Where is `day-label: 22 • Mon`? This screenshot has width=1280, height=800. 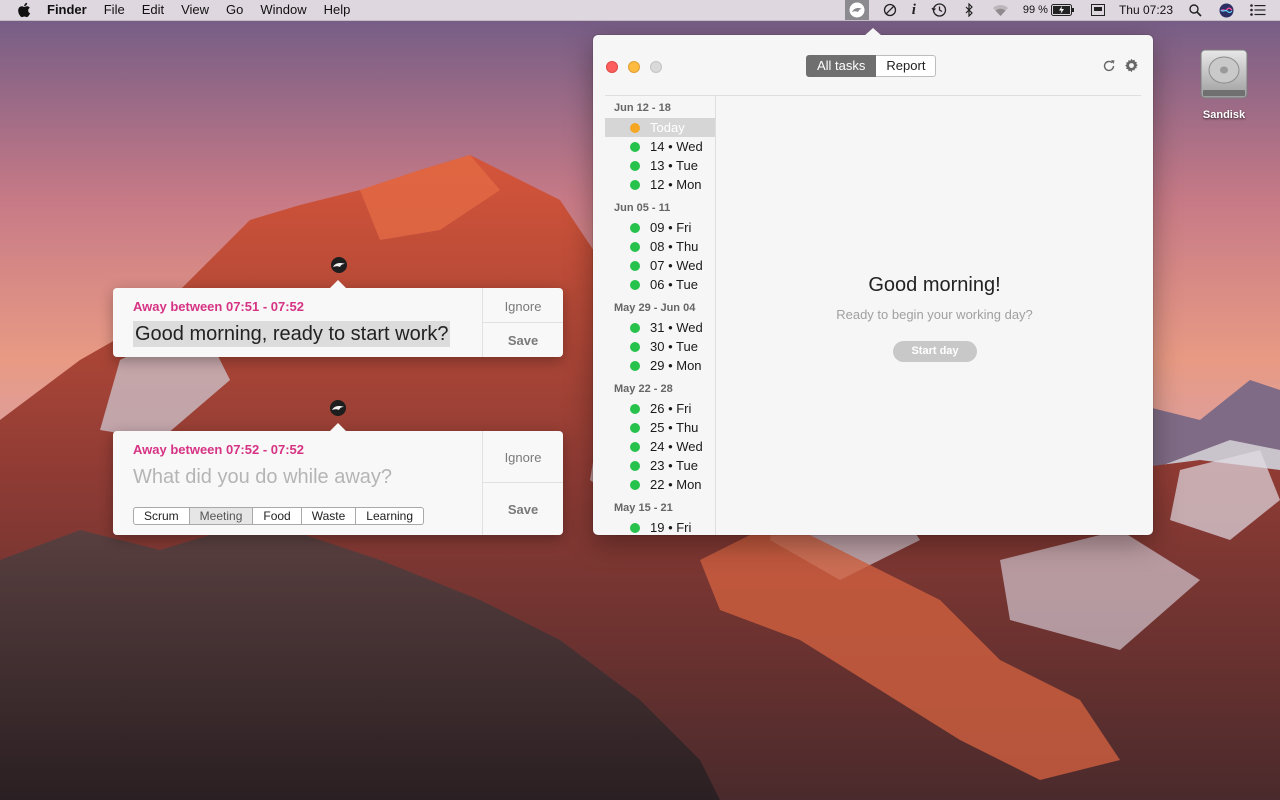 day-label: 22 • Mon is located at coordinates (676, 484).